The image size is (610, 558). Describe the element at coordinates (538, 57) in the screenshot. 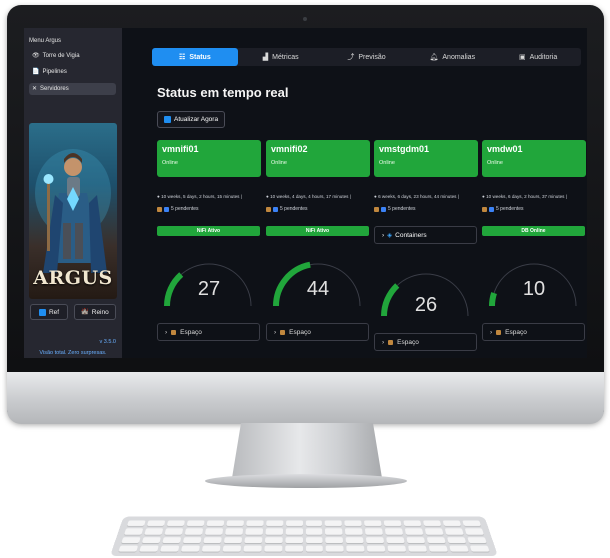

I see `tab-auditoria: ▣ Auditoria` at that location.